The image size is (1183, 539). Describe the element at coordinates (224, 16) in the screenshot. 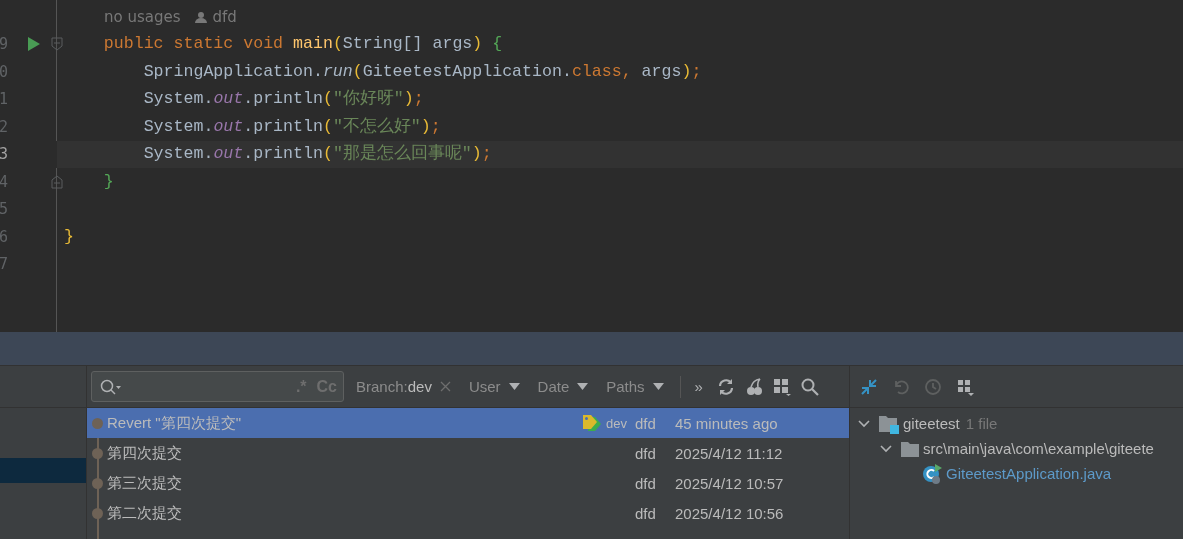

I see `author-hint: dfd` at that location.